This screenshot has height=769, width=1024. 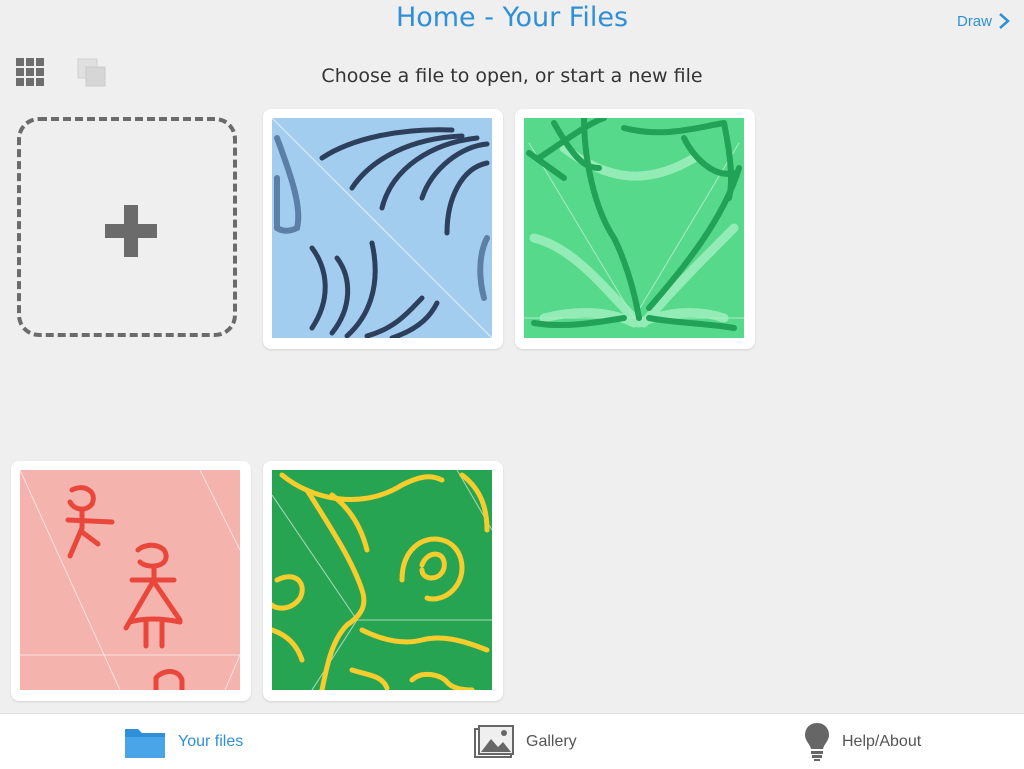 What do you see at coordinates (551, 741) in the screenshot?
I see `tab-label: Gallery` at bounding box center [551, 741].